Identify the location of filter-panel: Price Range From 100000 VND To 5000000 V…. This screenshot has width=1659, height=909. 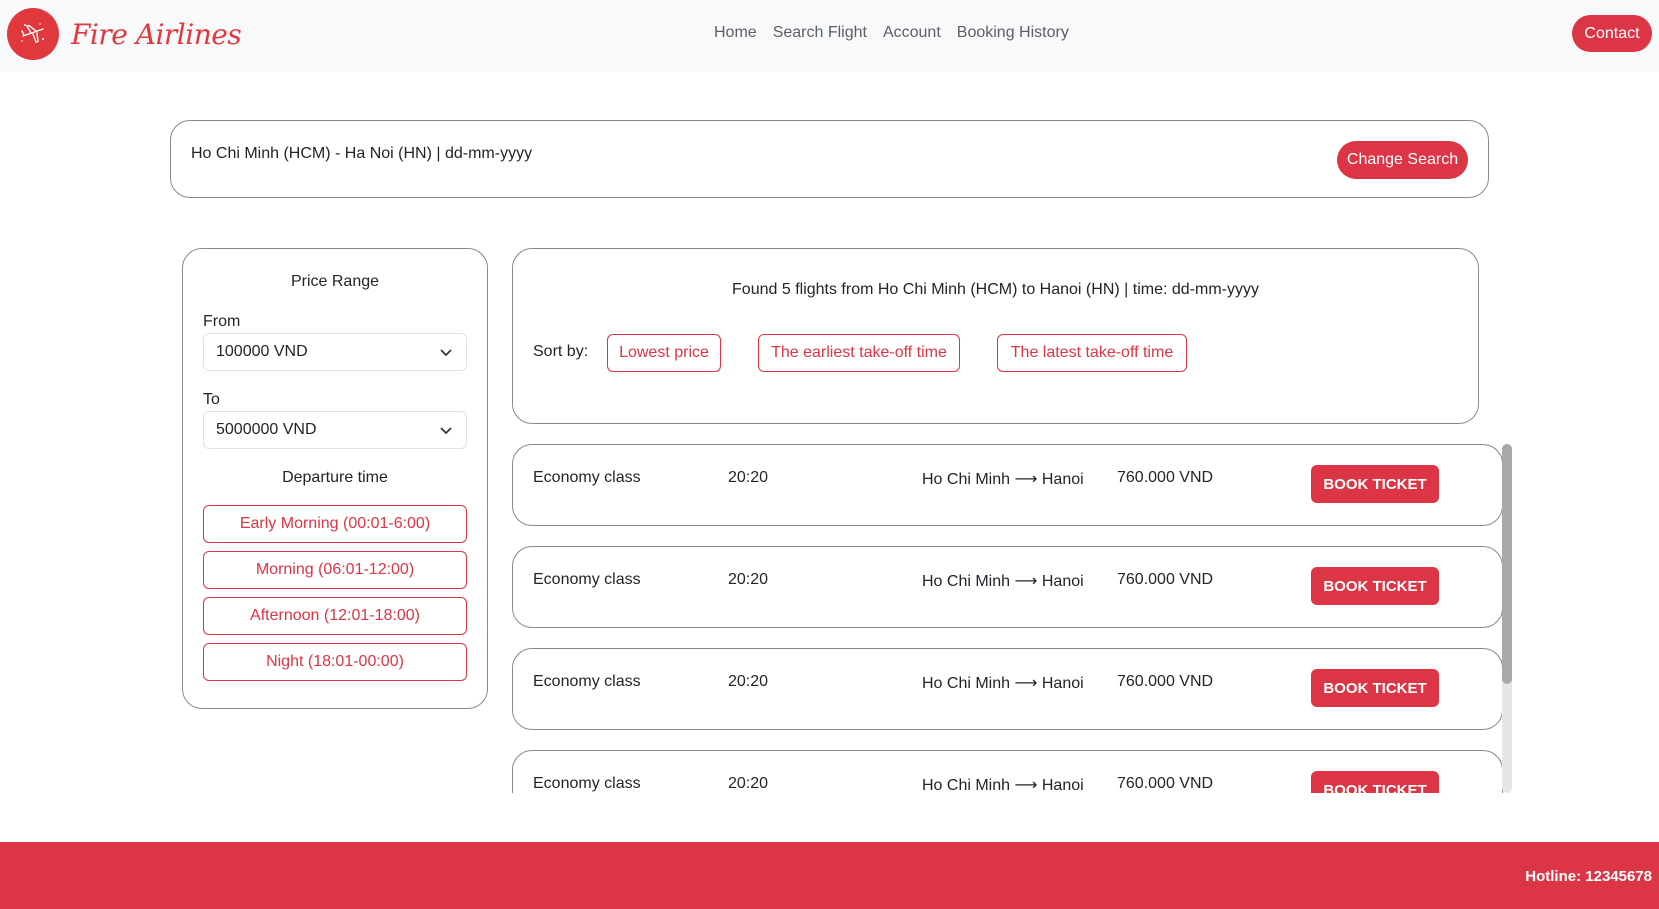
(335, 478).